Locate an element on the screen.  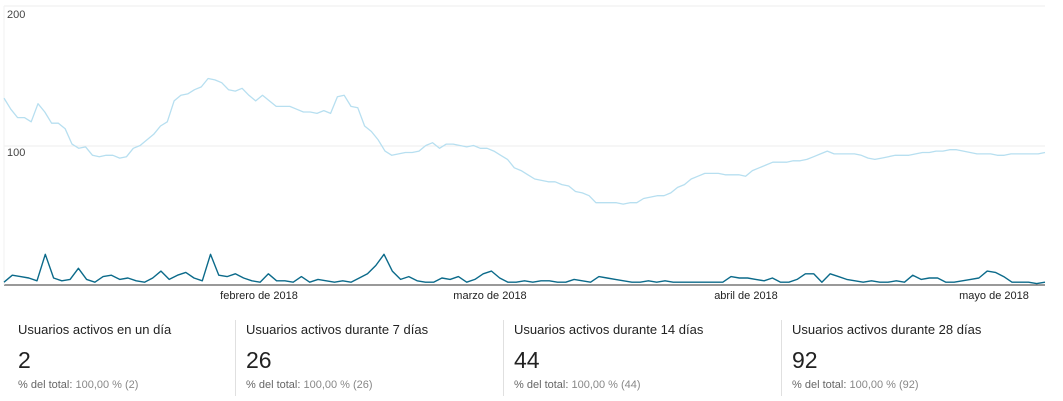
scorecard-title: Usuarios activos en un día is located at coordinates (95, 329).